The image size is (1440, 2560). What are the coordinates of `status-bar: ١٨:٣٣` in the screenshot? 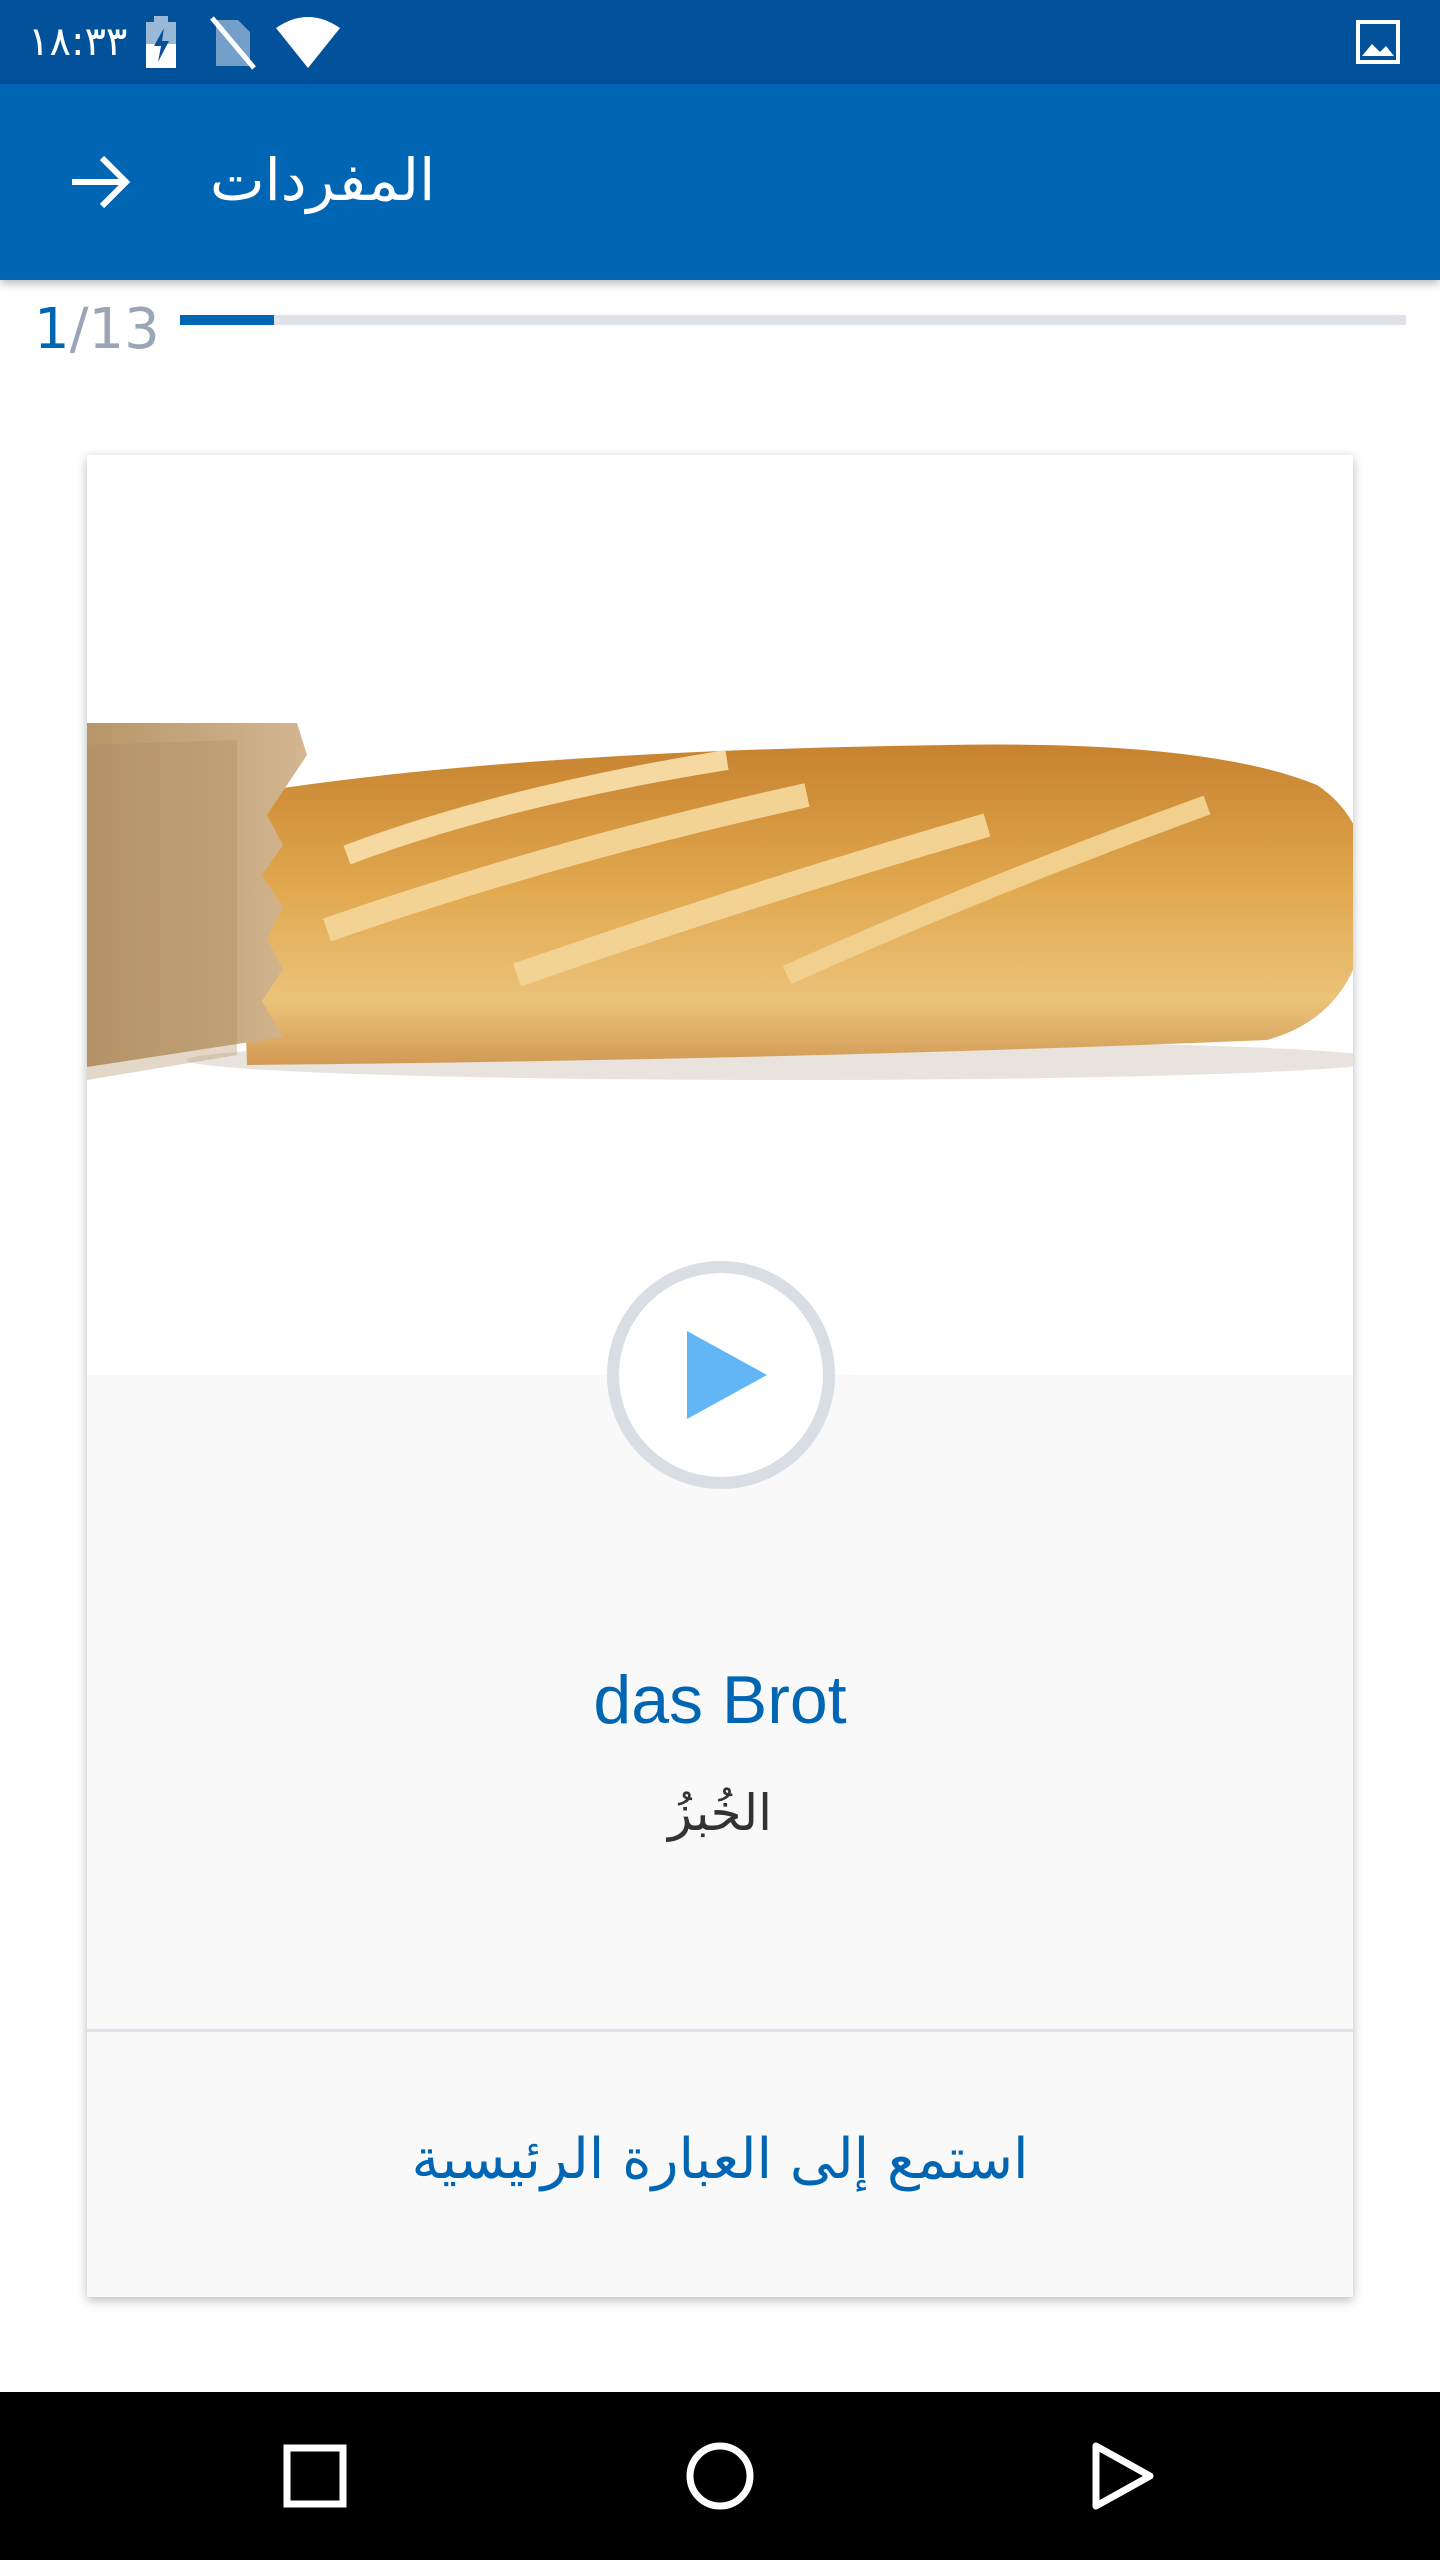 It's located at (720, 42).